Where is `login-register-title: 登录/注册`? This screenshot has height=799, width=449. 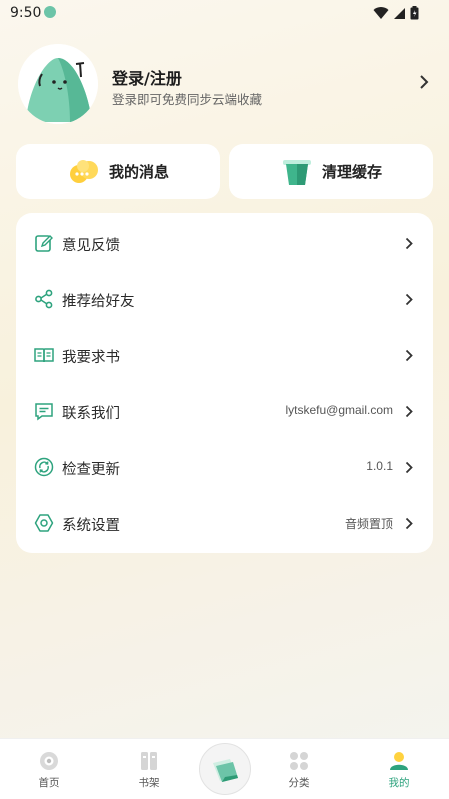 login-register-title: 登录/注册 is located at coordinates (147, 77).